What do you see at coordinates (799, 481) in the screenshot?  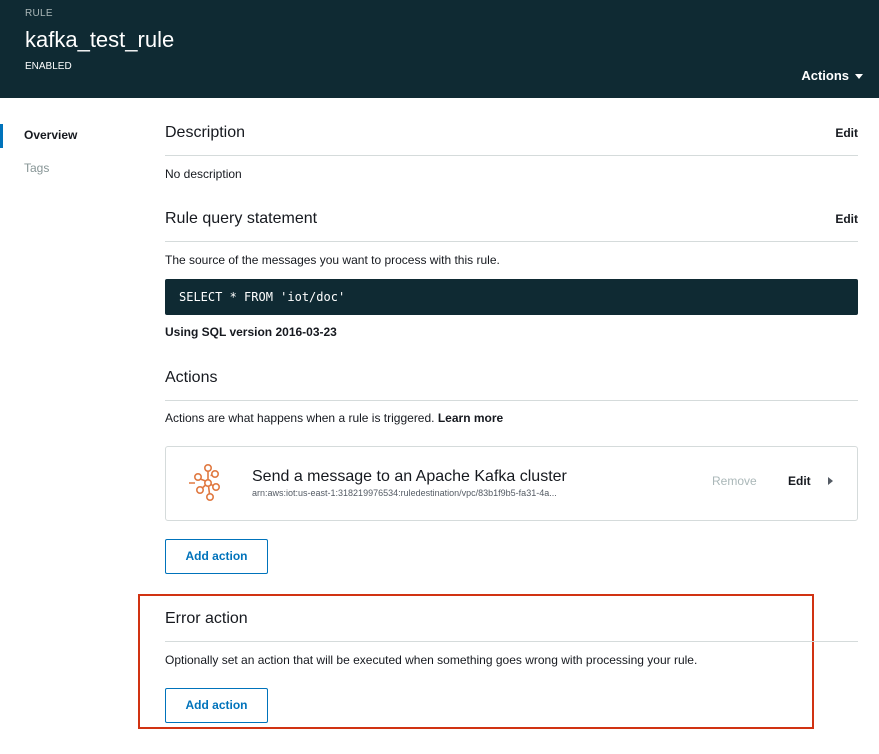 I see `edit-action-button: Edit` at bounding box center [799, 481].